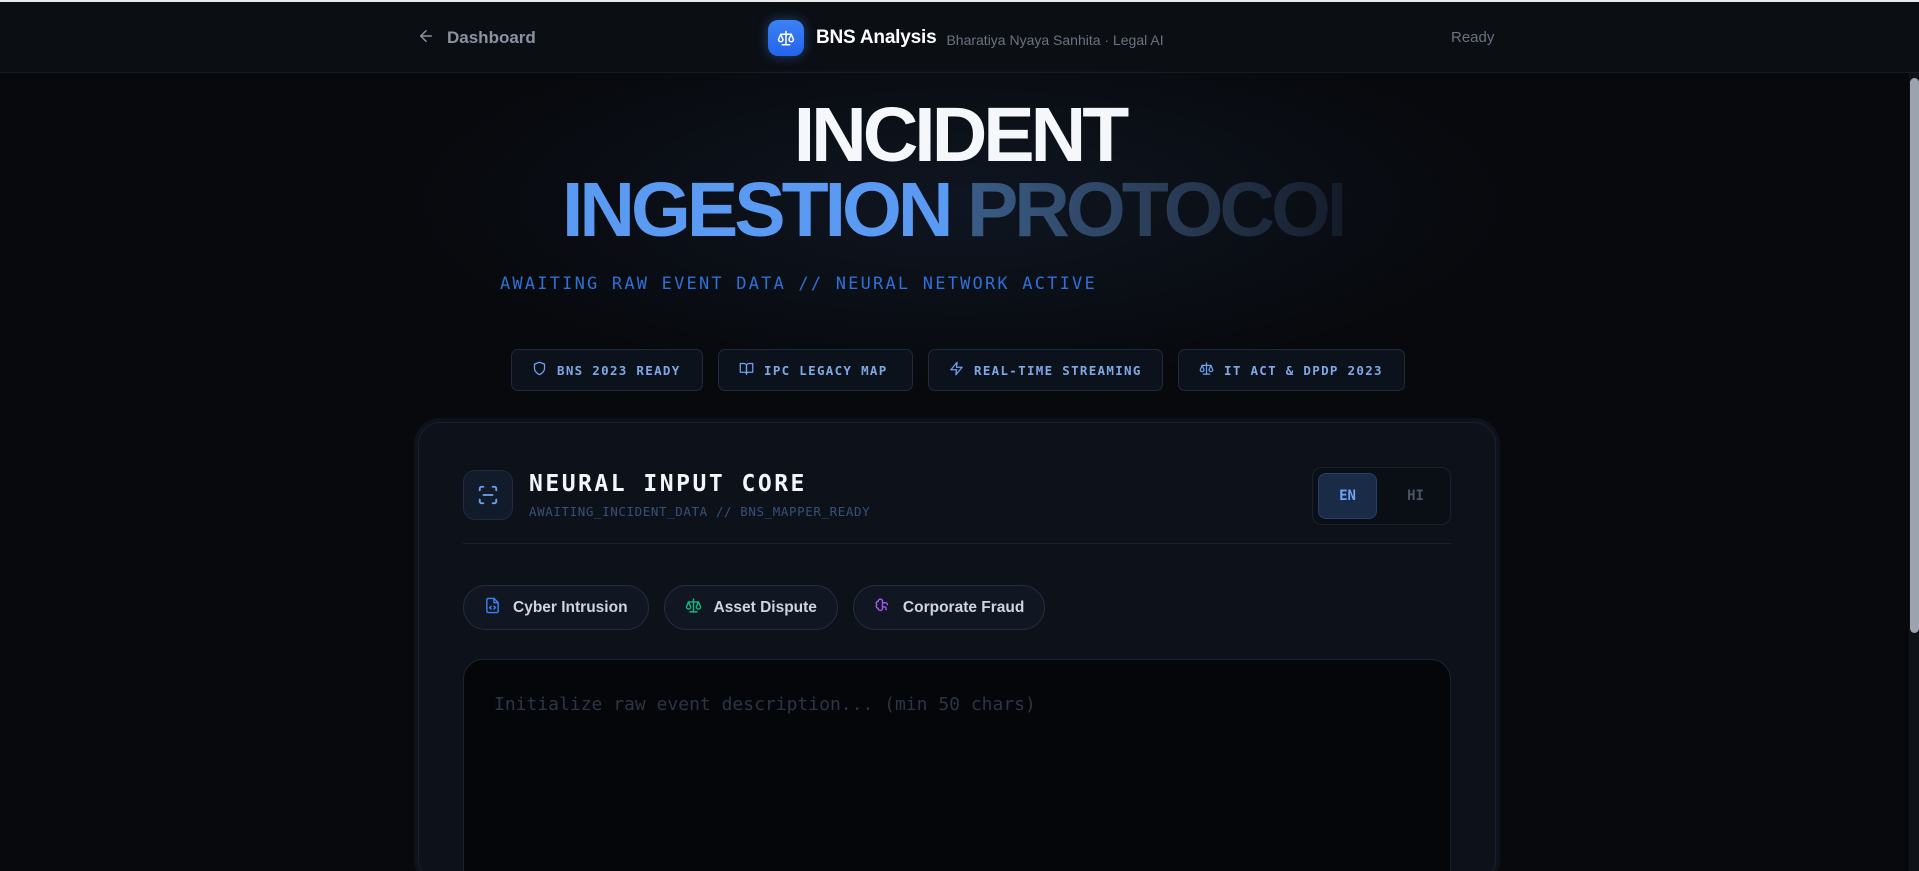 The width and height of the screenshot is (1919, 871). I want to click on chip-cyber-intrusion: Cyber Intrusion, so click(556, 607).